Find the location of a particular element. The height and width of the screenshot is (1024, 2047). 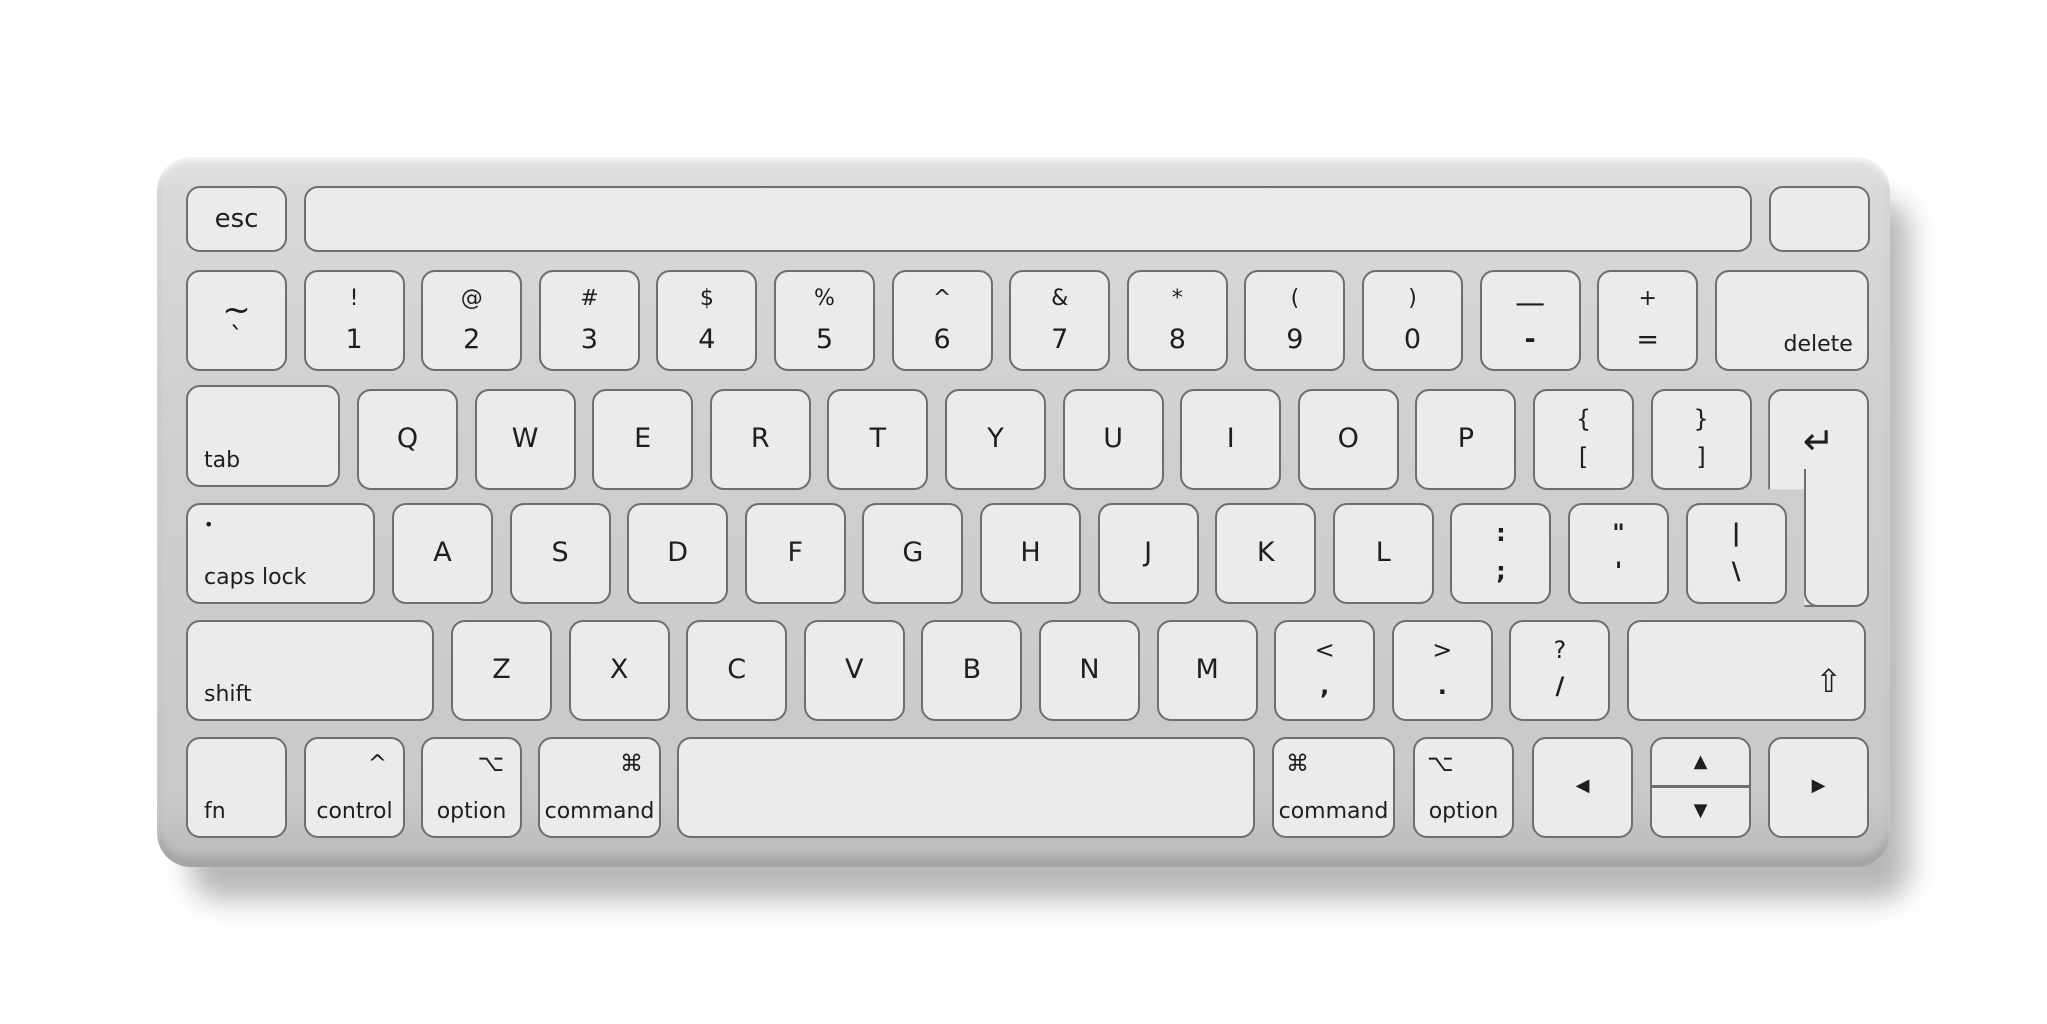

key-top-symbol: $ is located at coordinates (706, 298).